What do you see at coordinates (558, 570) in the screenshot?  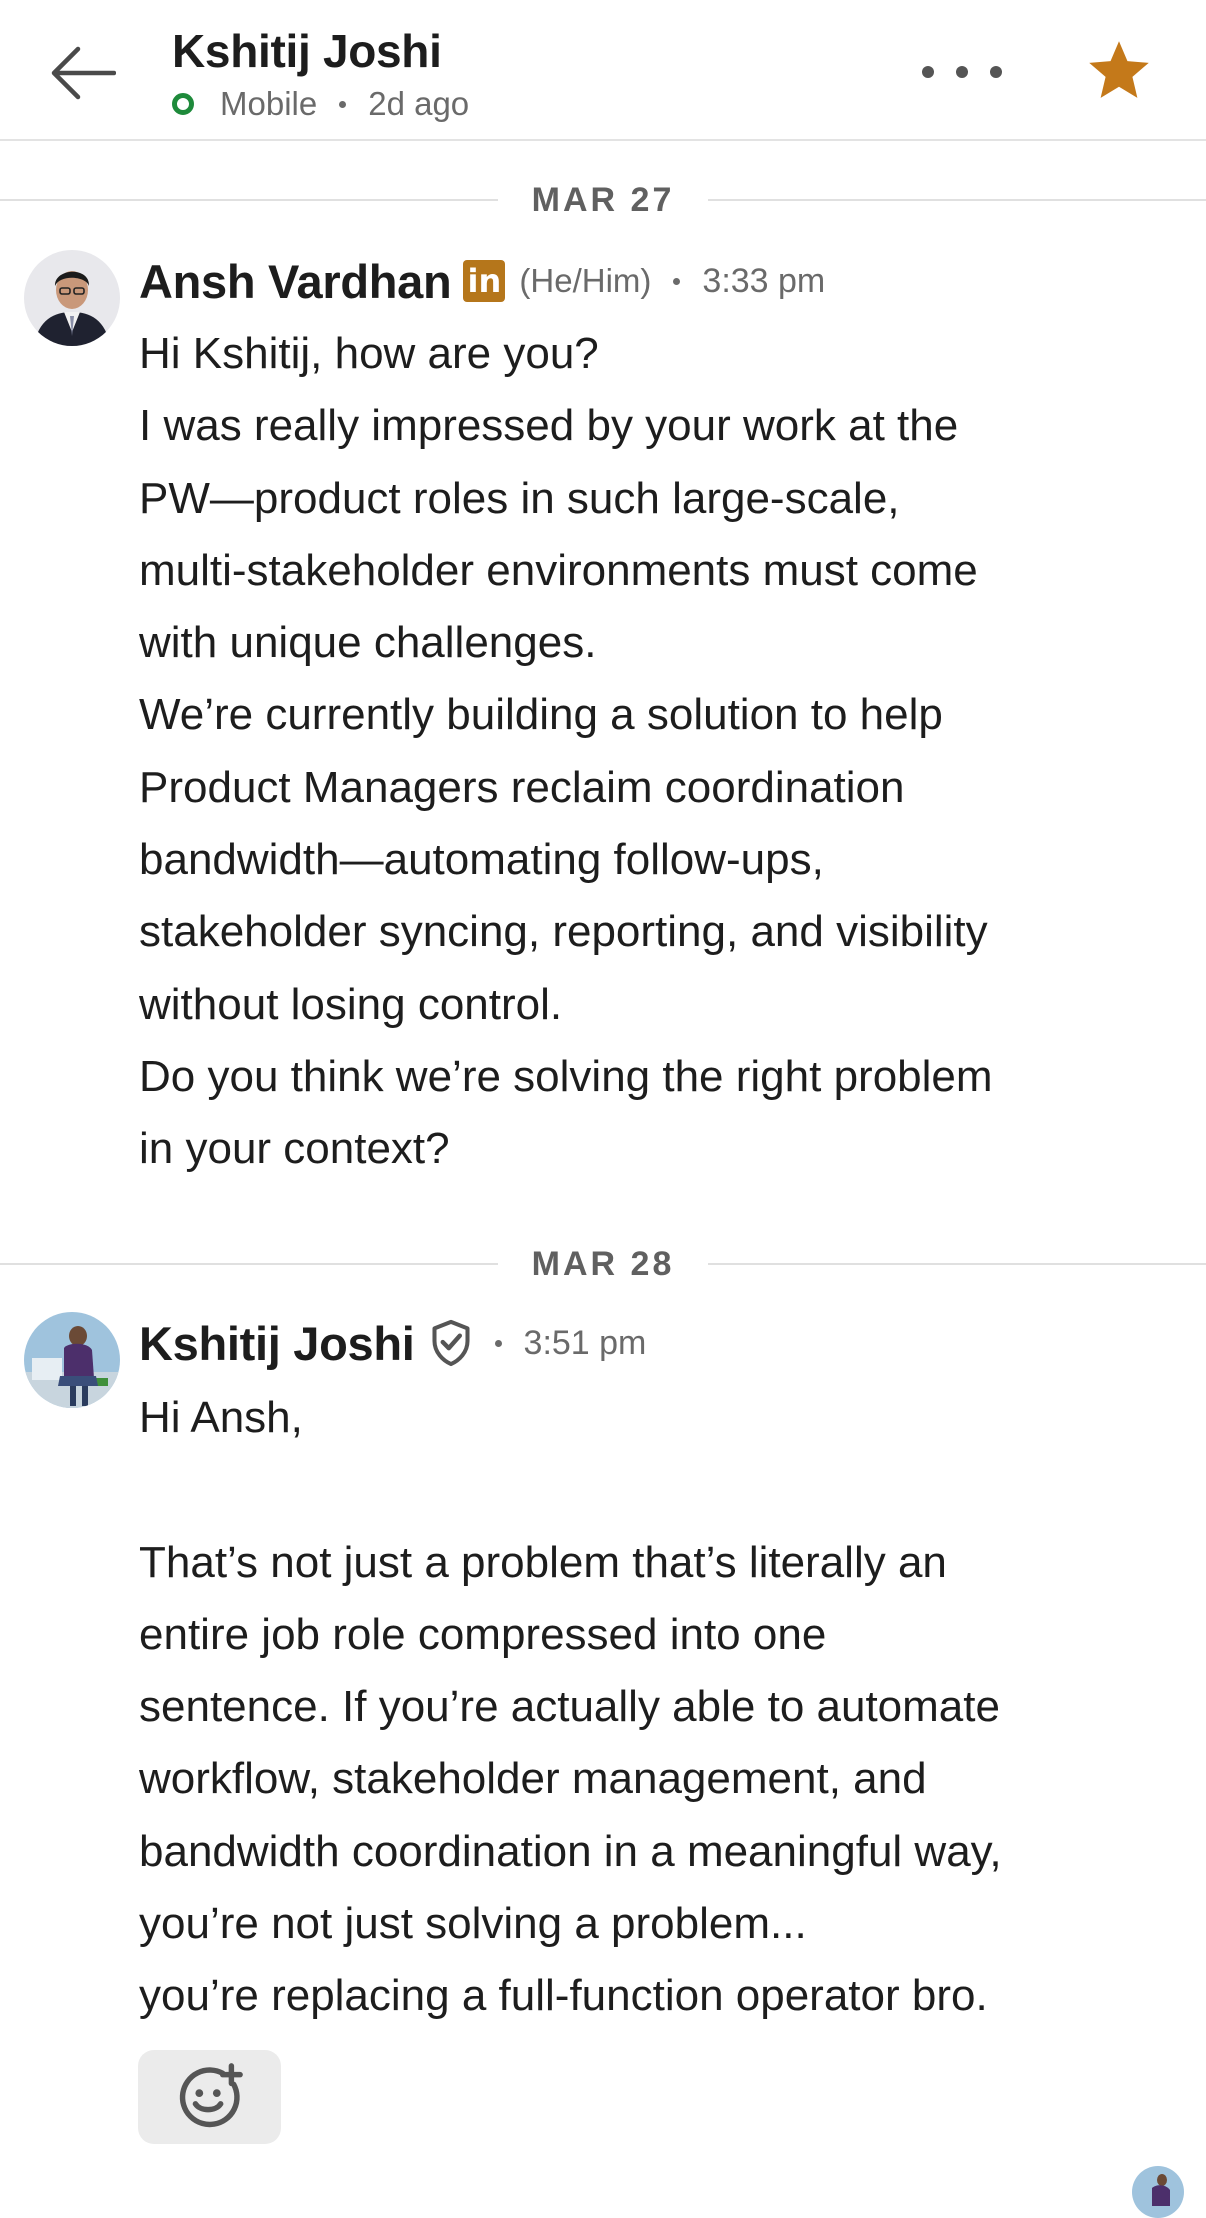 I see `message-line: multi-stakeholder environments must come` at bounding box center [558, 570].